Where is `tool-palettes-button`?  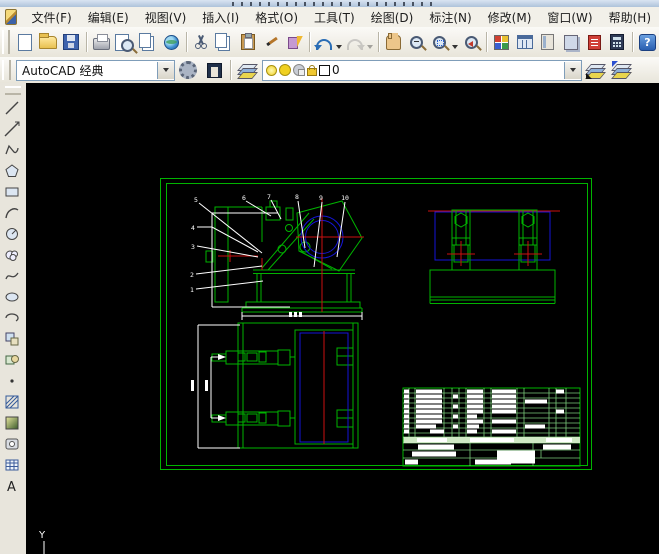
tool-palettes-button is located at coordinates (547, 42).